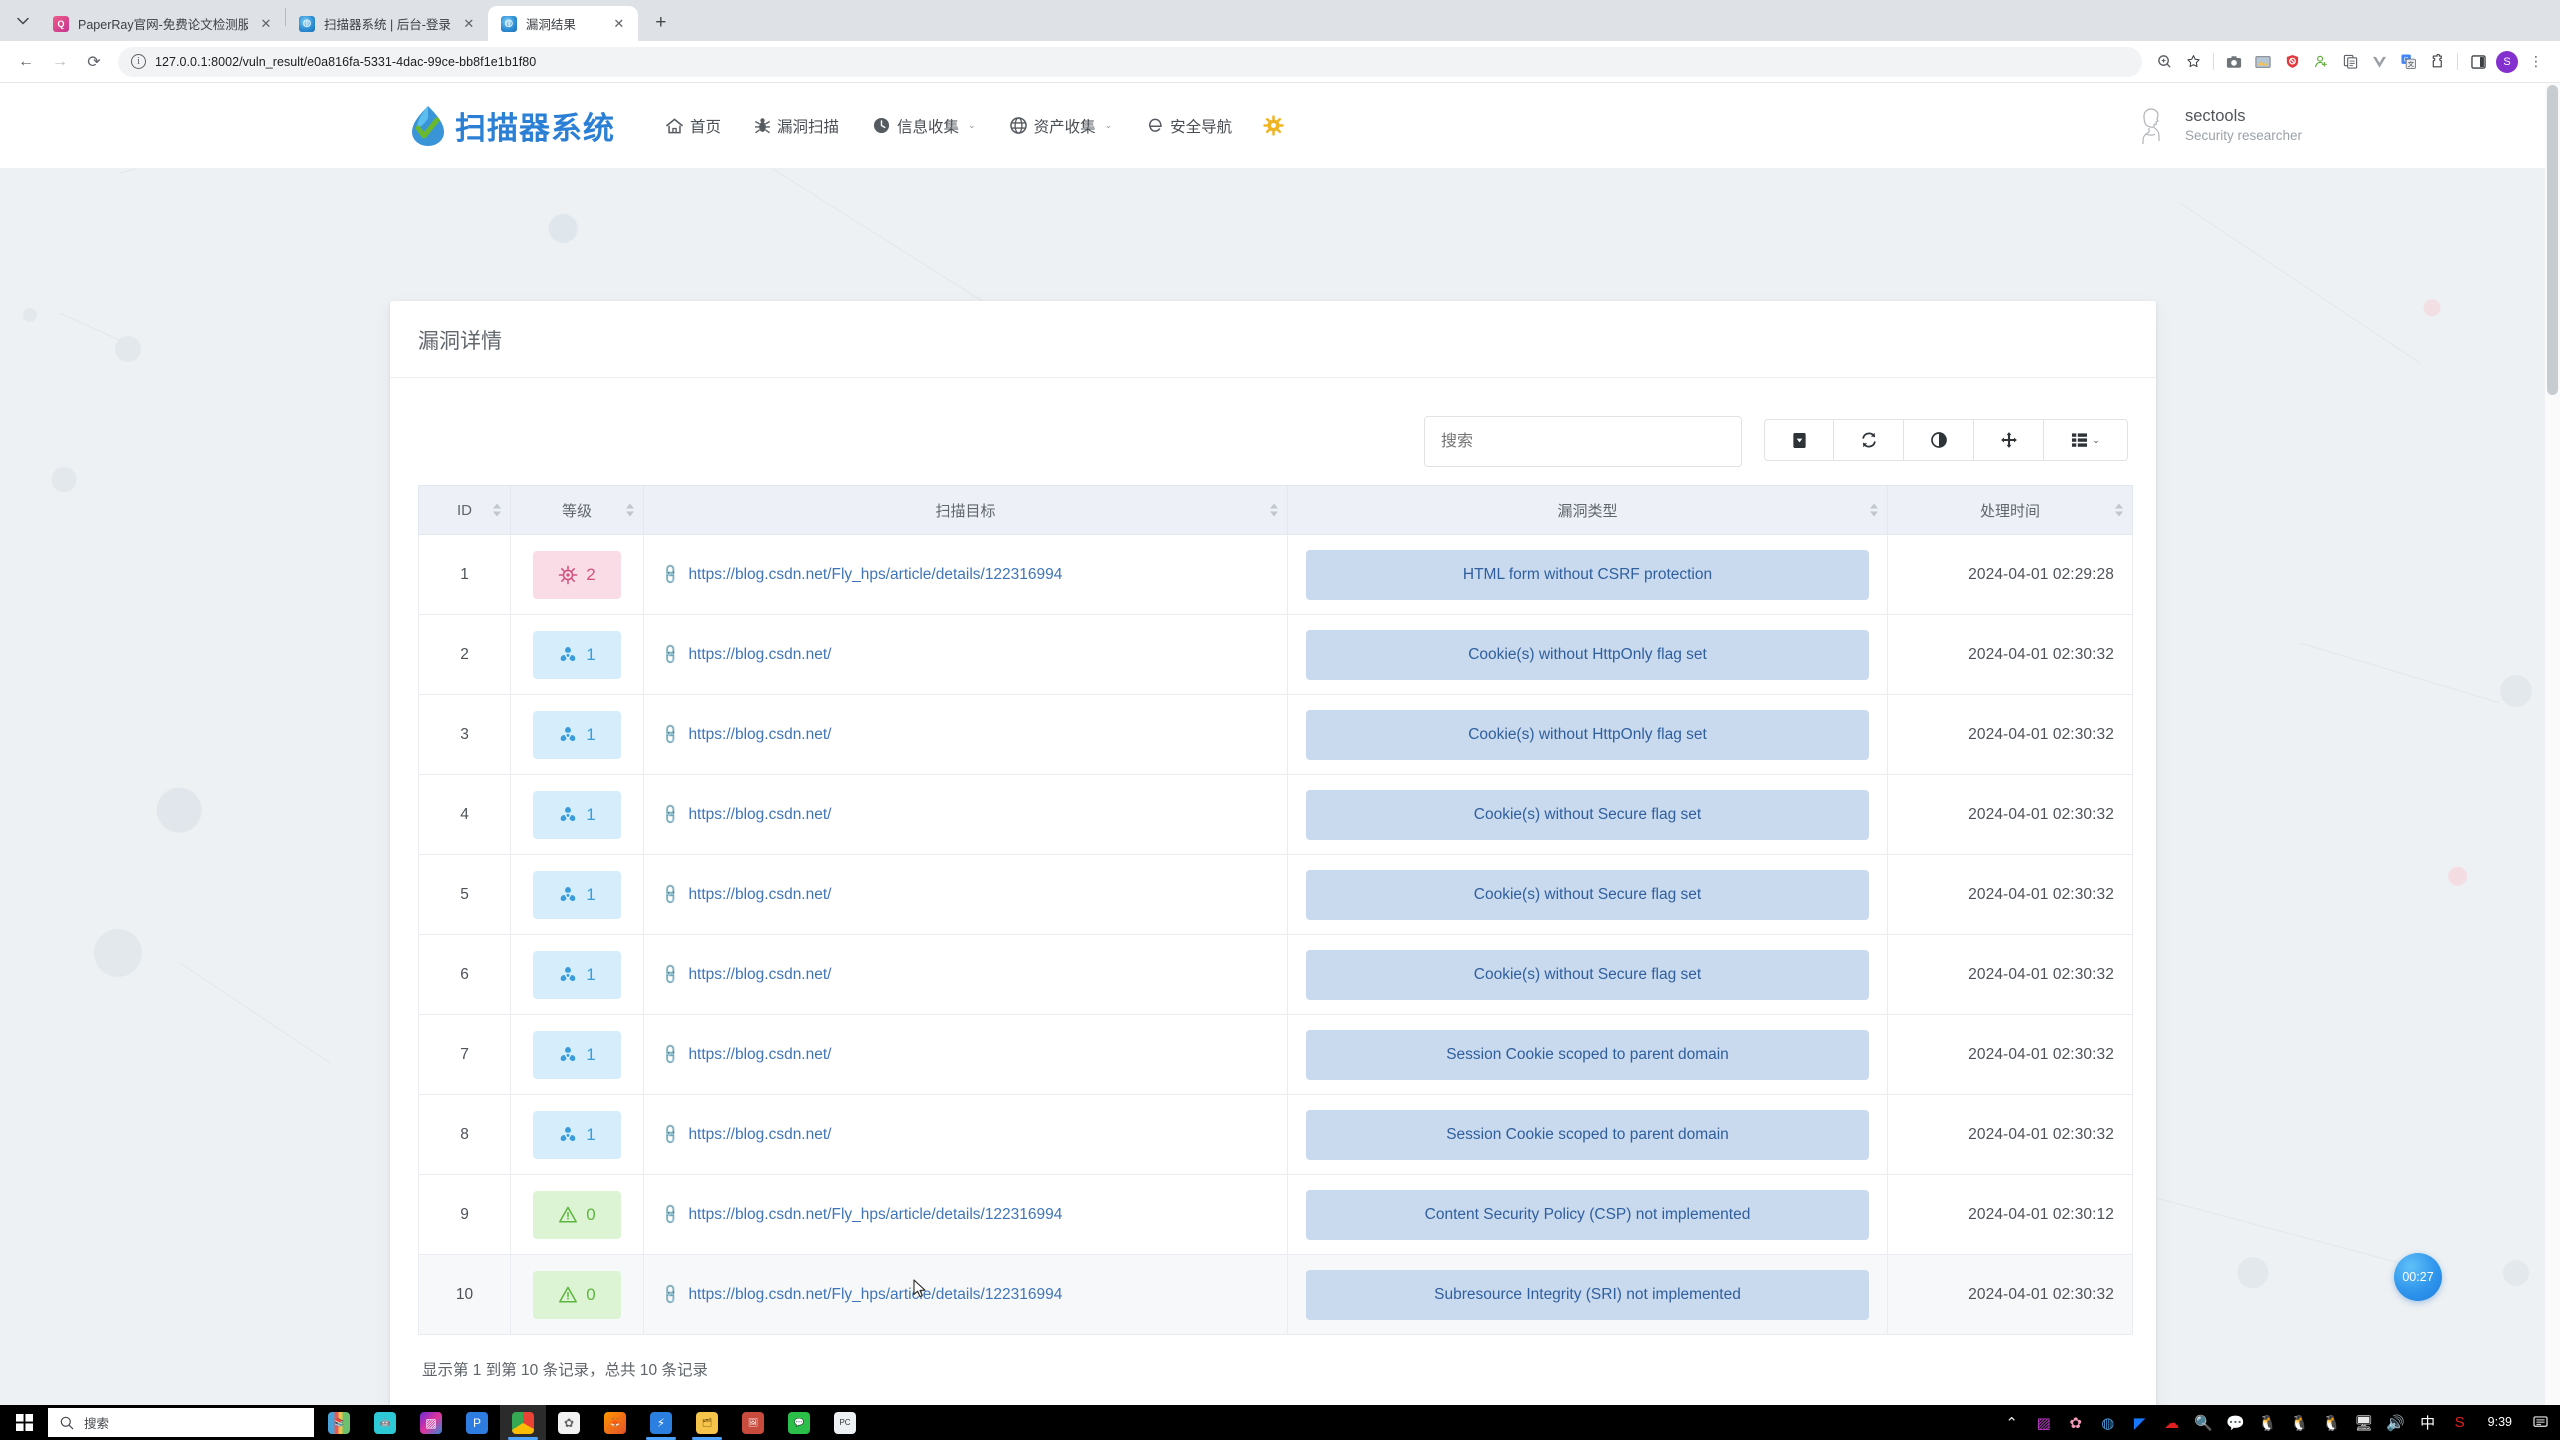 The height and width of the screenshot is (1440, 2560). Describe the element at coordinates (661, 23) in the screenshot. I see `new-tab-button: +` at that location.